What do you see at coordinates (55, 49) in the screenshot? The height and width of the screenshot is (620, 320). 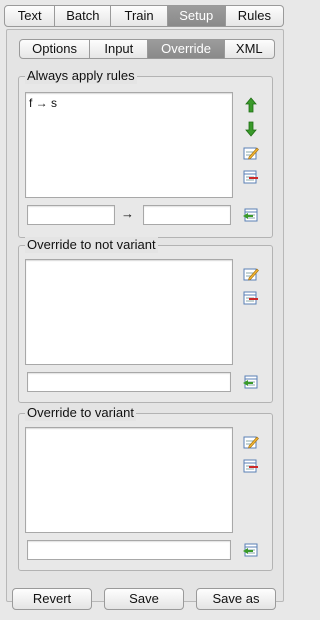 I see `tab-options: Options` at bounding box center [55, 49].